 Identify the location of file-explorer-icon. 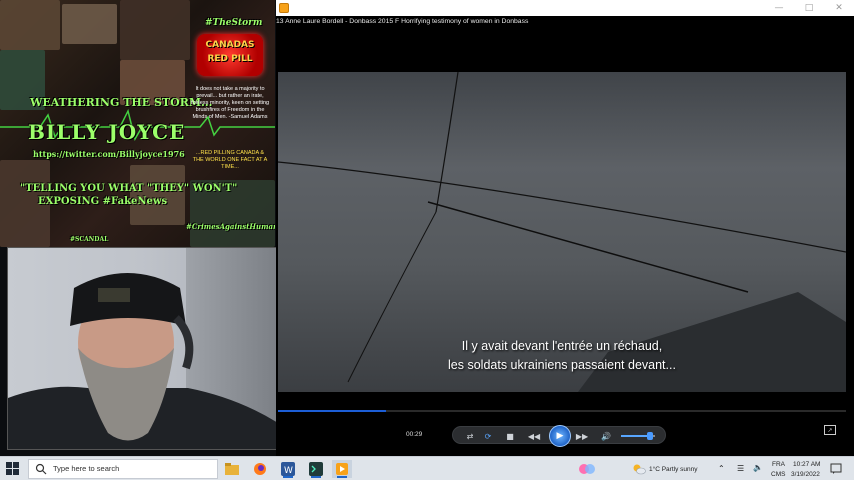
(232, 469).